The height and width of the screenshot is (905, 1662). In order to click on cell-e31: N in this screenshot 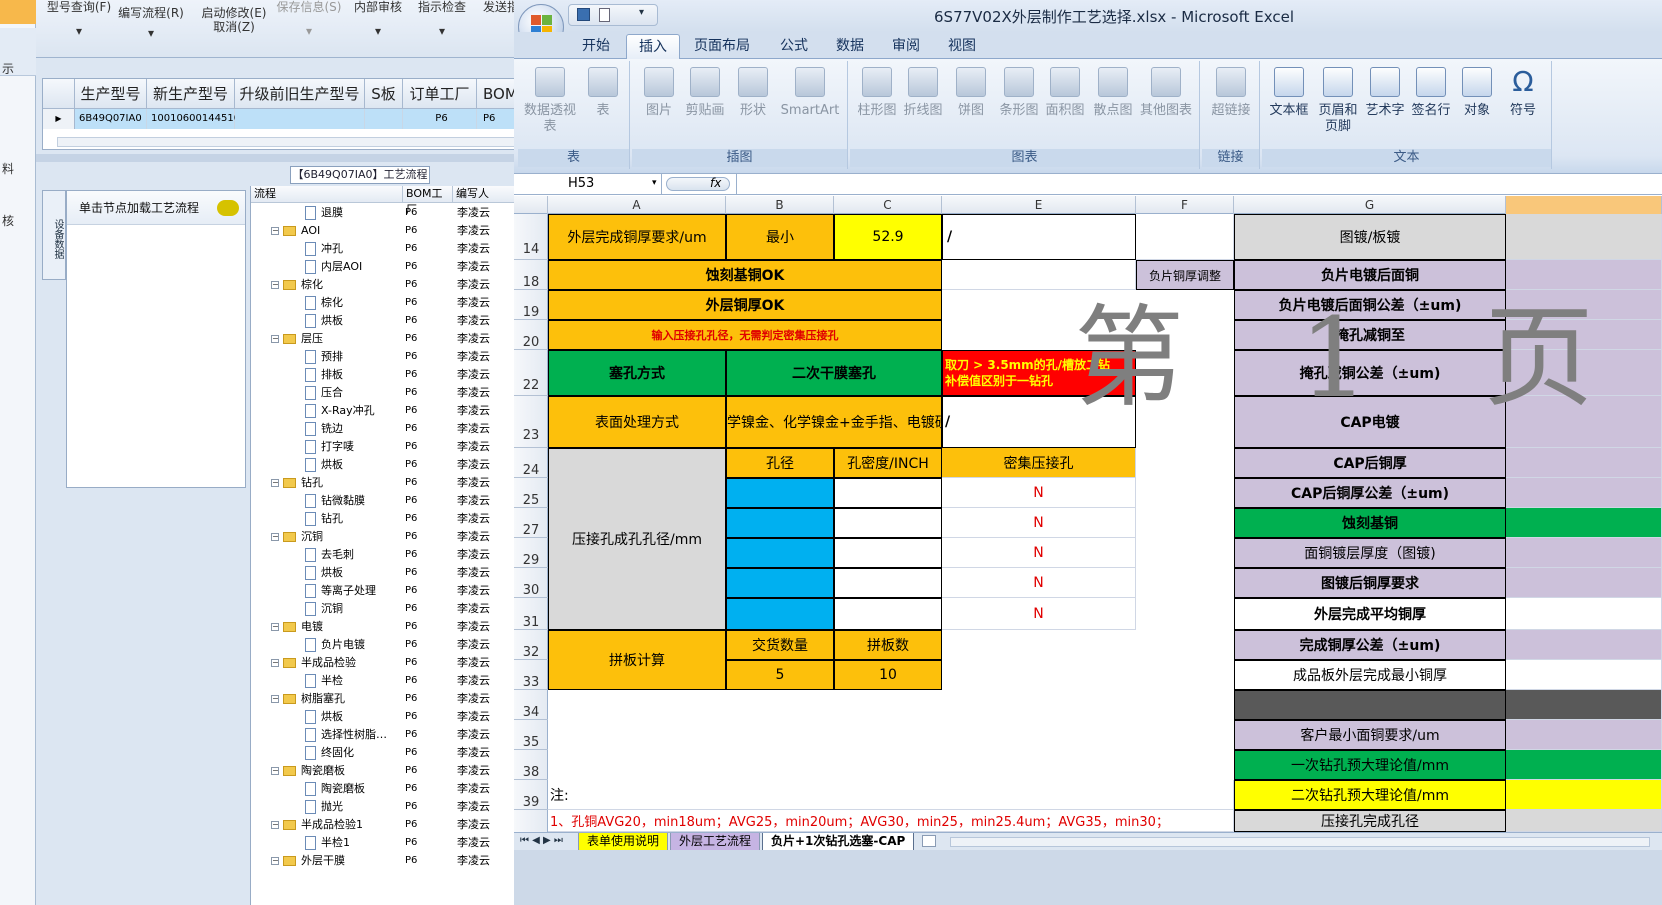, I will do `click(1039, 614)`.